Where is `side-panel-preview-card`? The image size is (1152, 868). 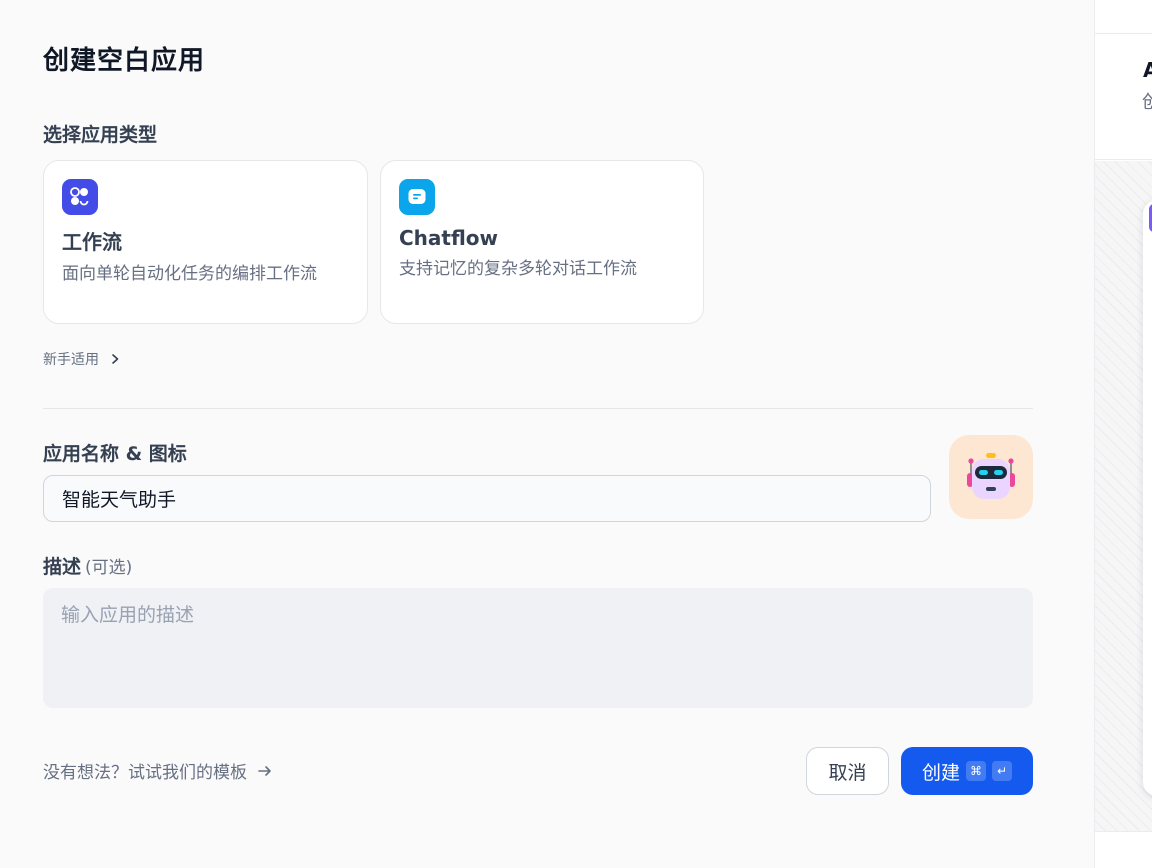
side-panel-preview-card is located at coordinates (1147, 498).